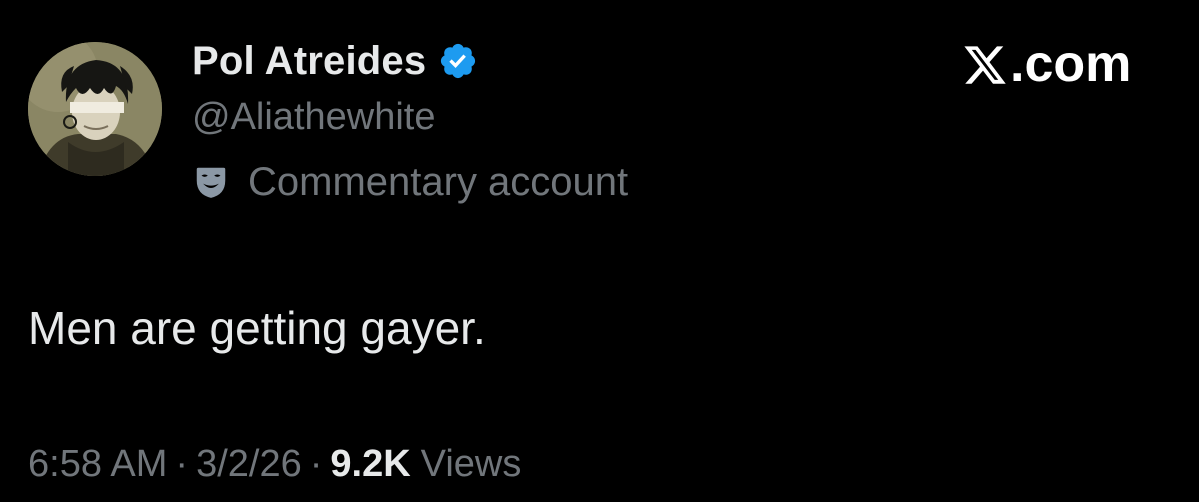 The height and width of the screenshot is (502, 1199). I want to click on account-label-row: Commentary account, so click(410, 182).